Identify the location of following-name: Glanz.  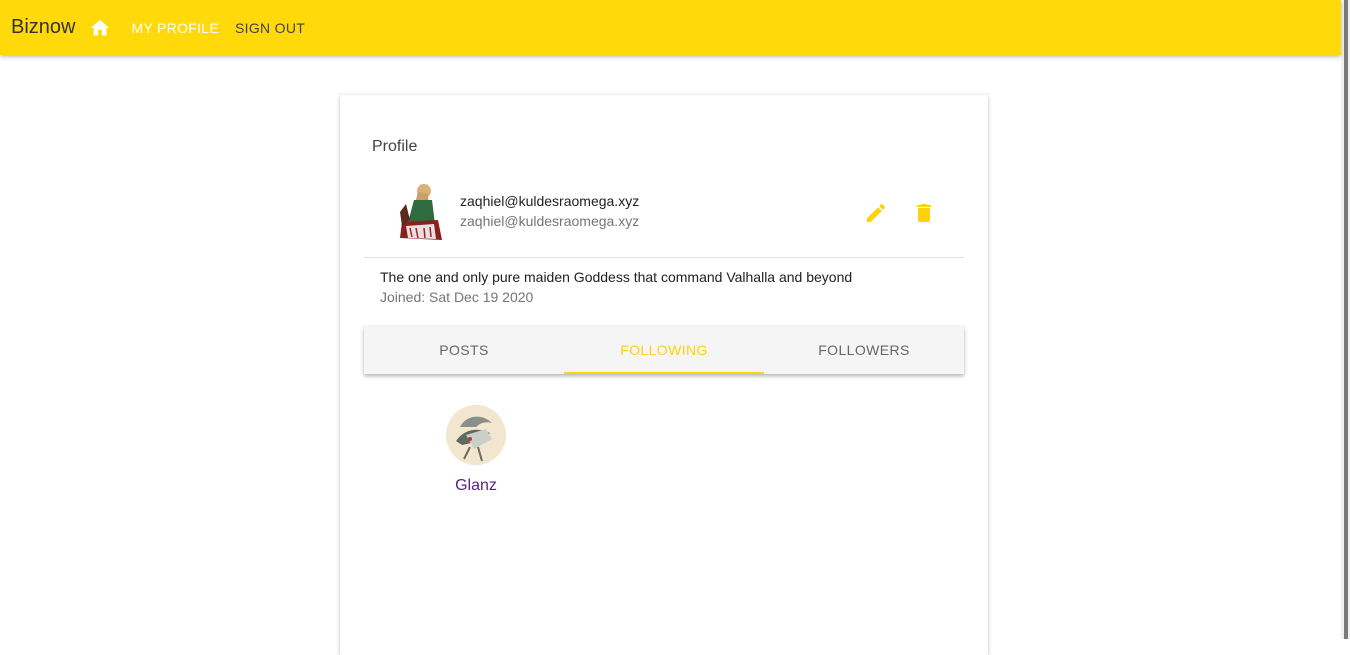
(476, 486).